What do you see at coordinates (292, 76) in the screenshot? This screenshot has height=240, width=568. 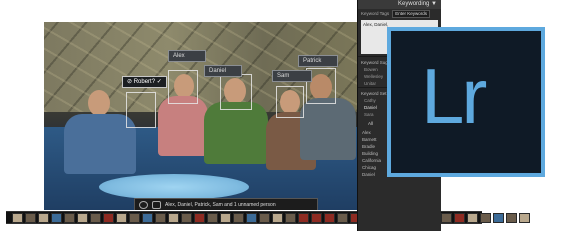 I see `face-tag-sam: Sam` at bounding box center [292, 76].